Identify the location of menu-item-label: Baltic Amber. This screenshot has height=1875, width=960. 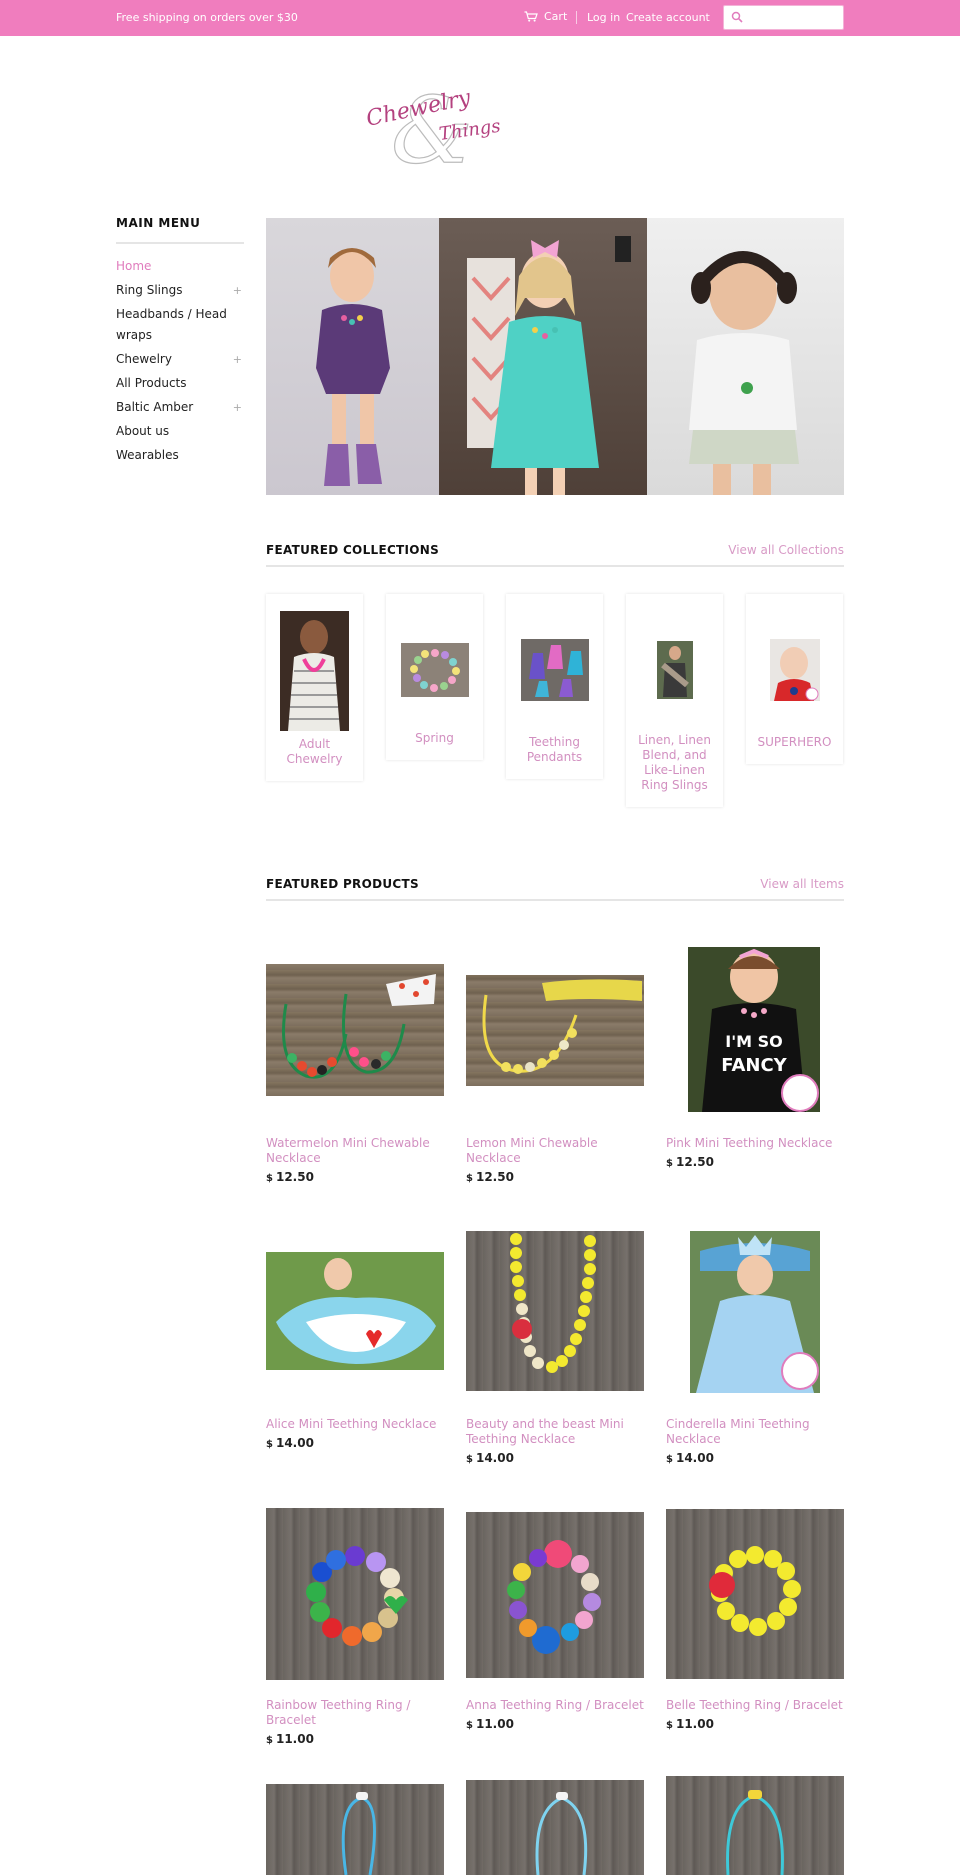
(155, 407).